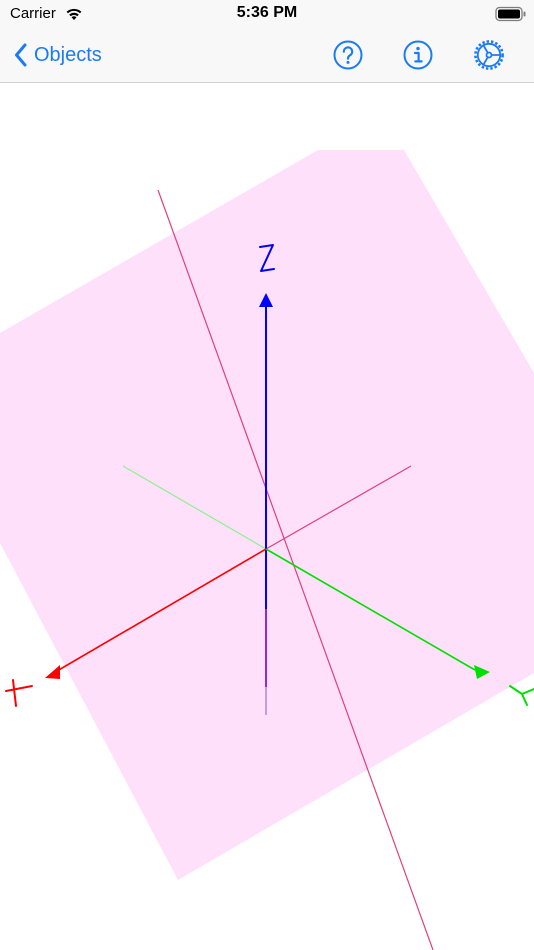 Image resolution: width=534 pixels, height=950 pixels. I want to click on info-icon, so click(418, 55).